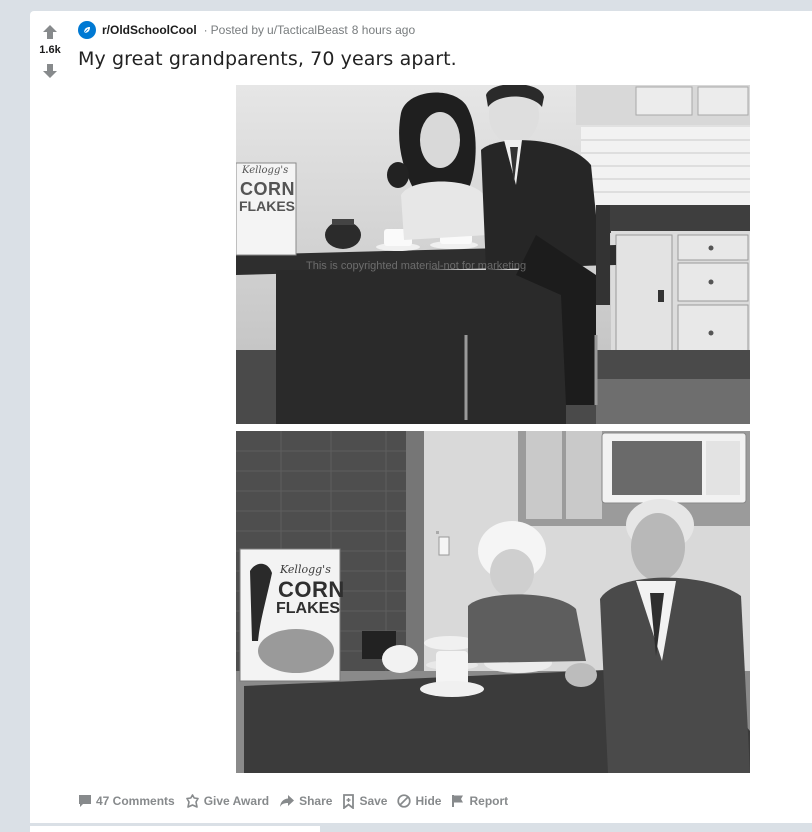 The width and height of the screenshot is (812, 832). What do you see at coordinates (308, 608) in the screenshot?
I see `modern-box-line2: FLAKES` at bounding box center [308, 608].